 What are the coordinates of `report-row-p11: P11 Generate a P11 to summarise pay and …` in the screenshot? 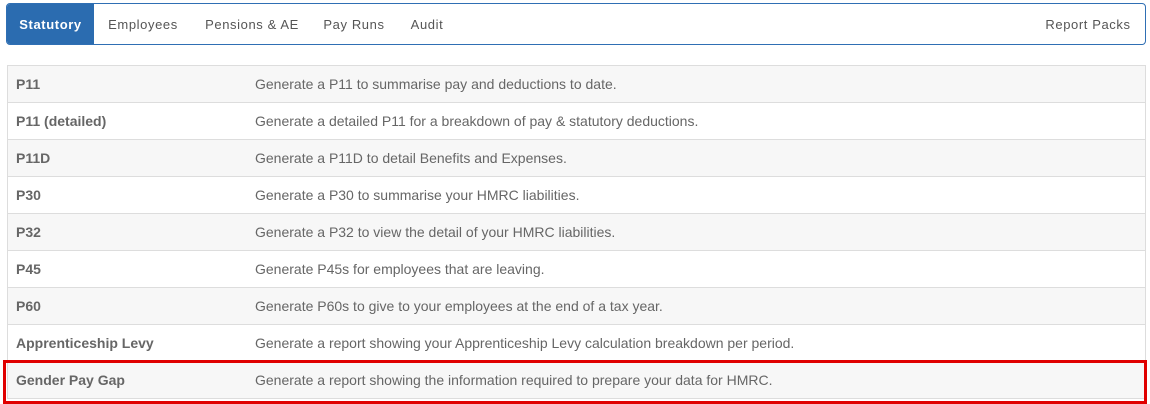 It's located at (576, 84).